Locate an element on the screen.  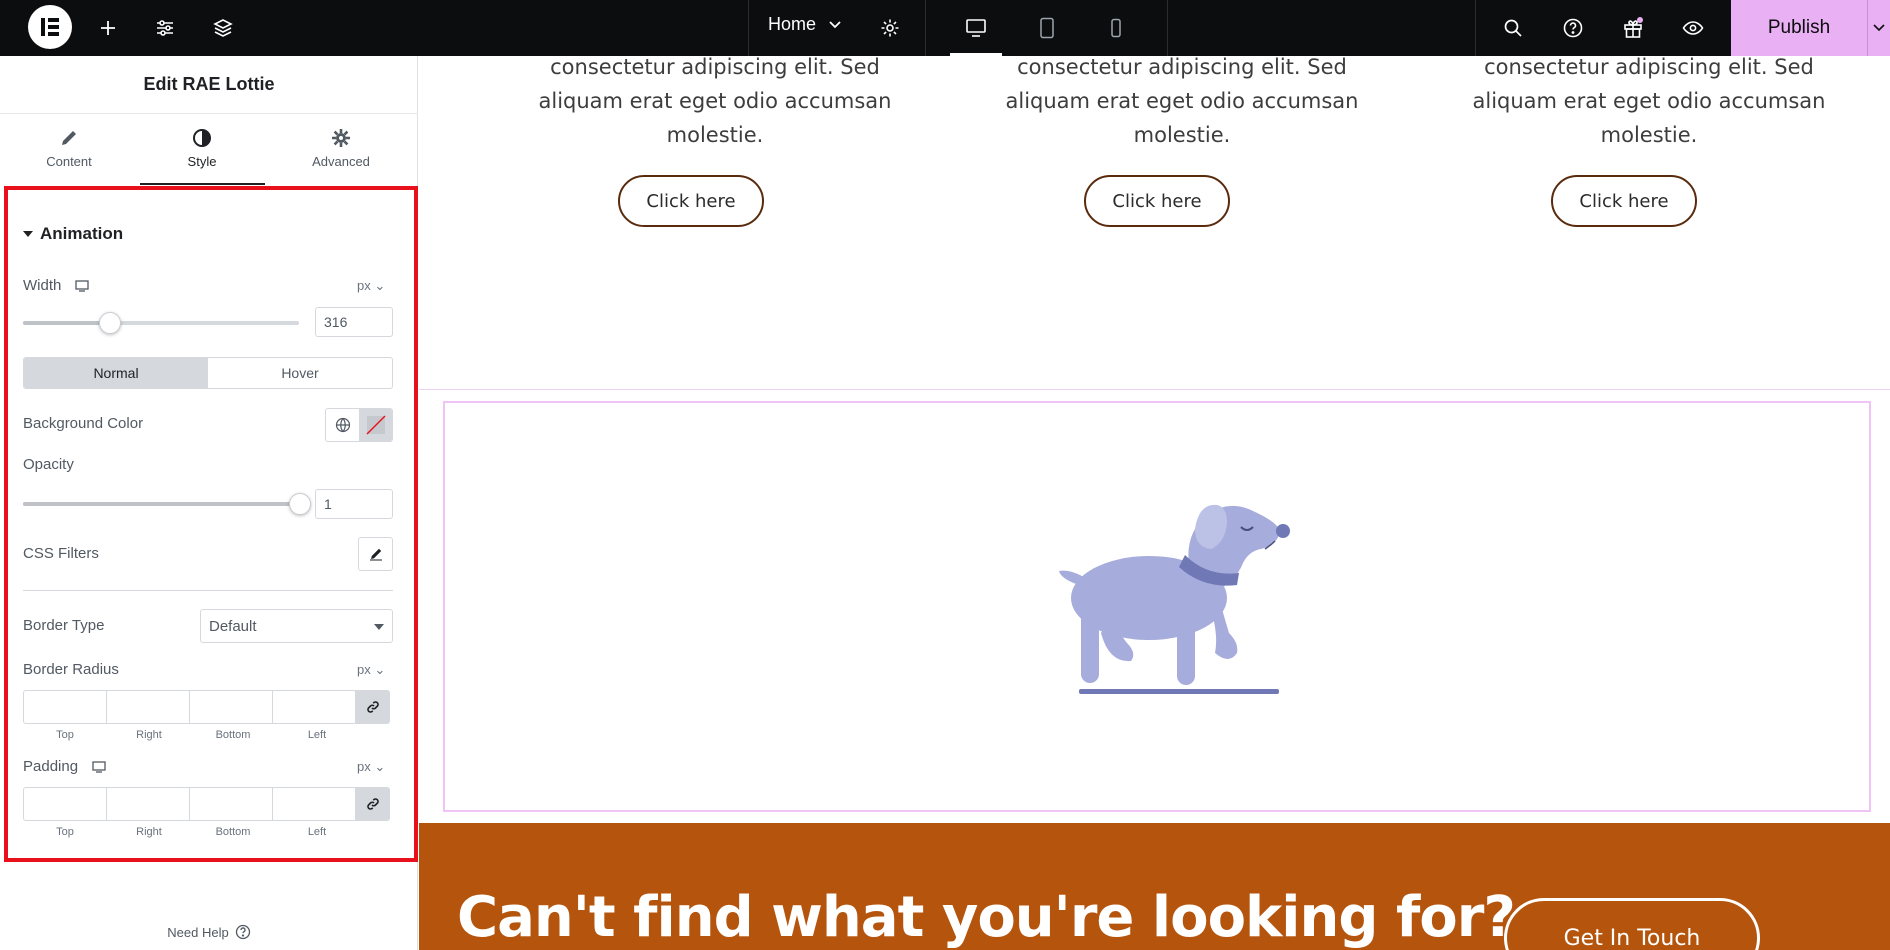
border-type-select: Default is located at coordinates (296, 626).